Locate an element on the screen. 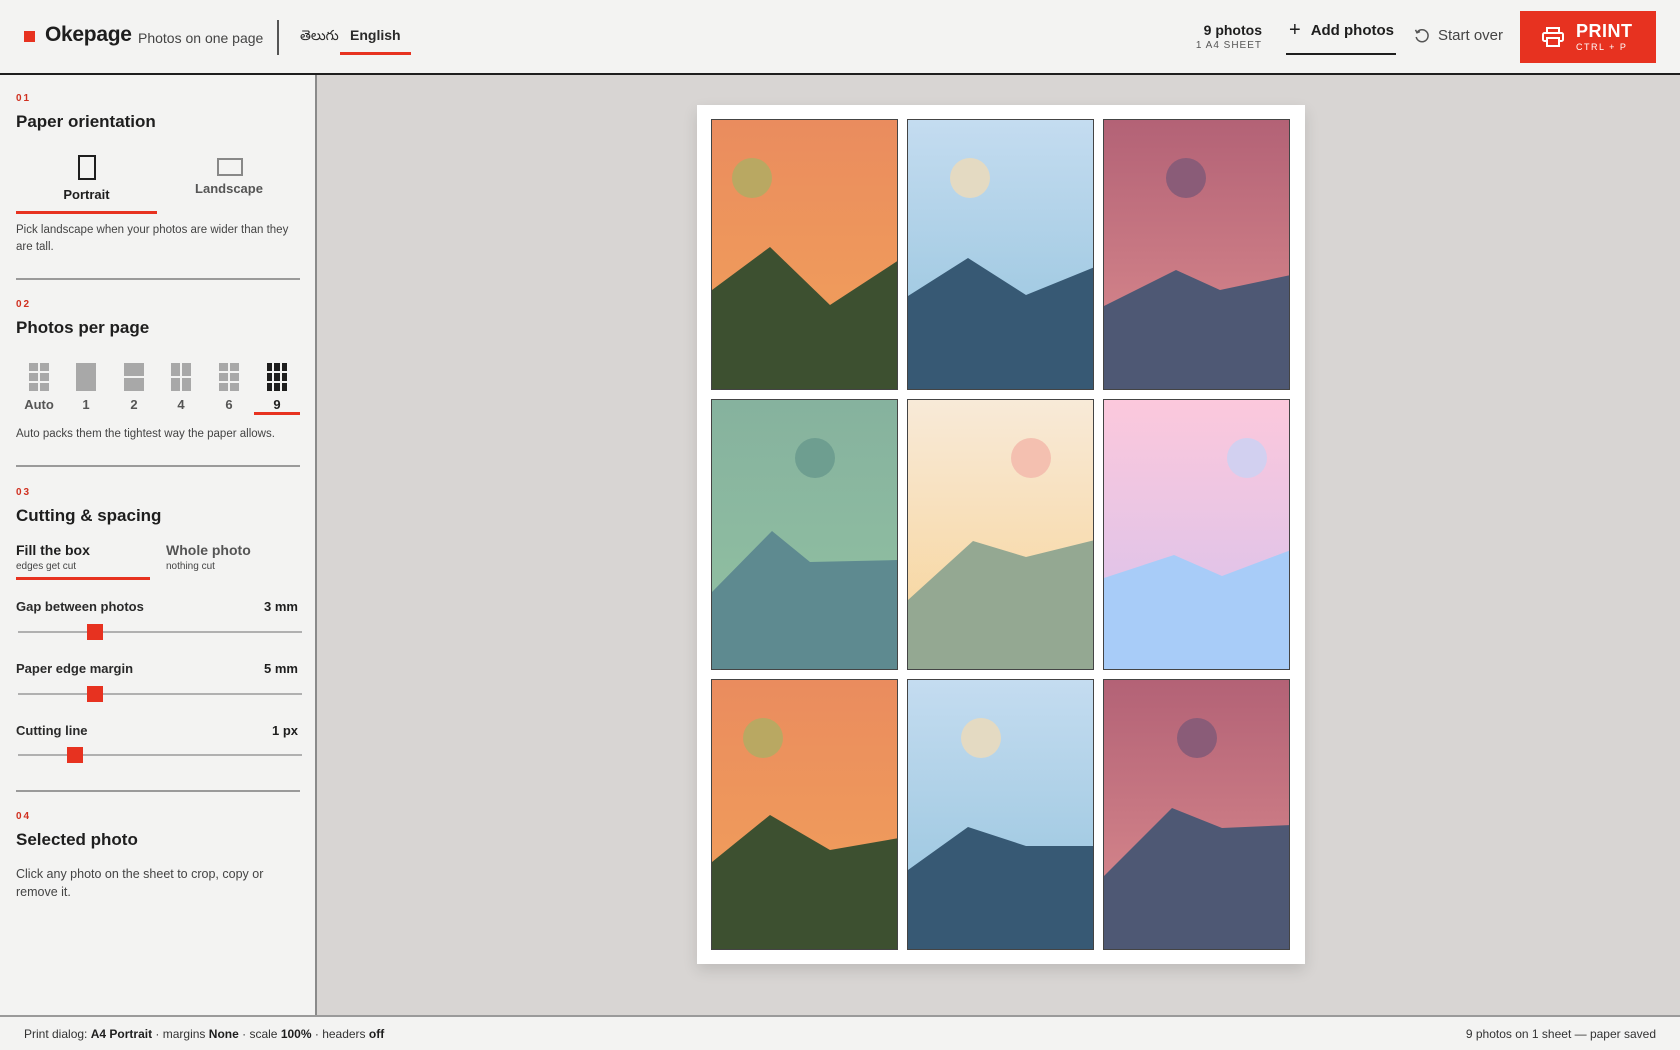  orientation-portrait-option: Portrait is located at coordinates (86, 184).